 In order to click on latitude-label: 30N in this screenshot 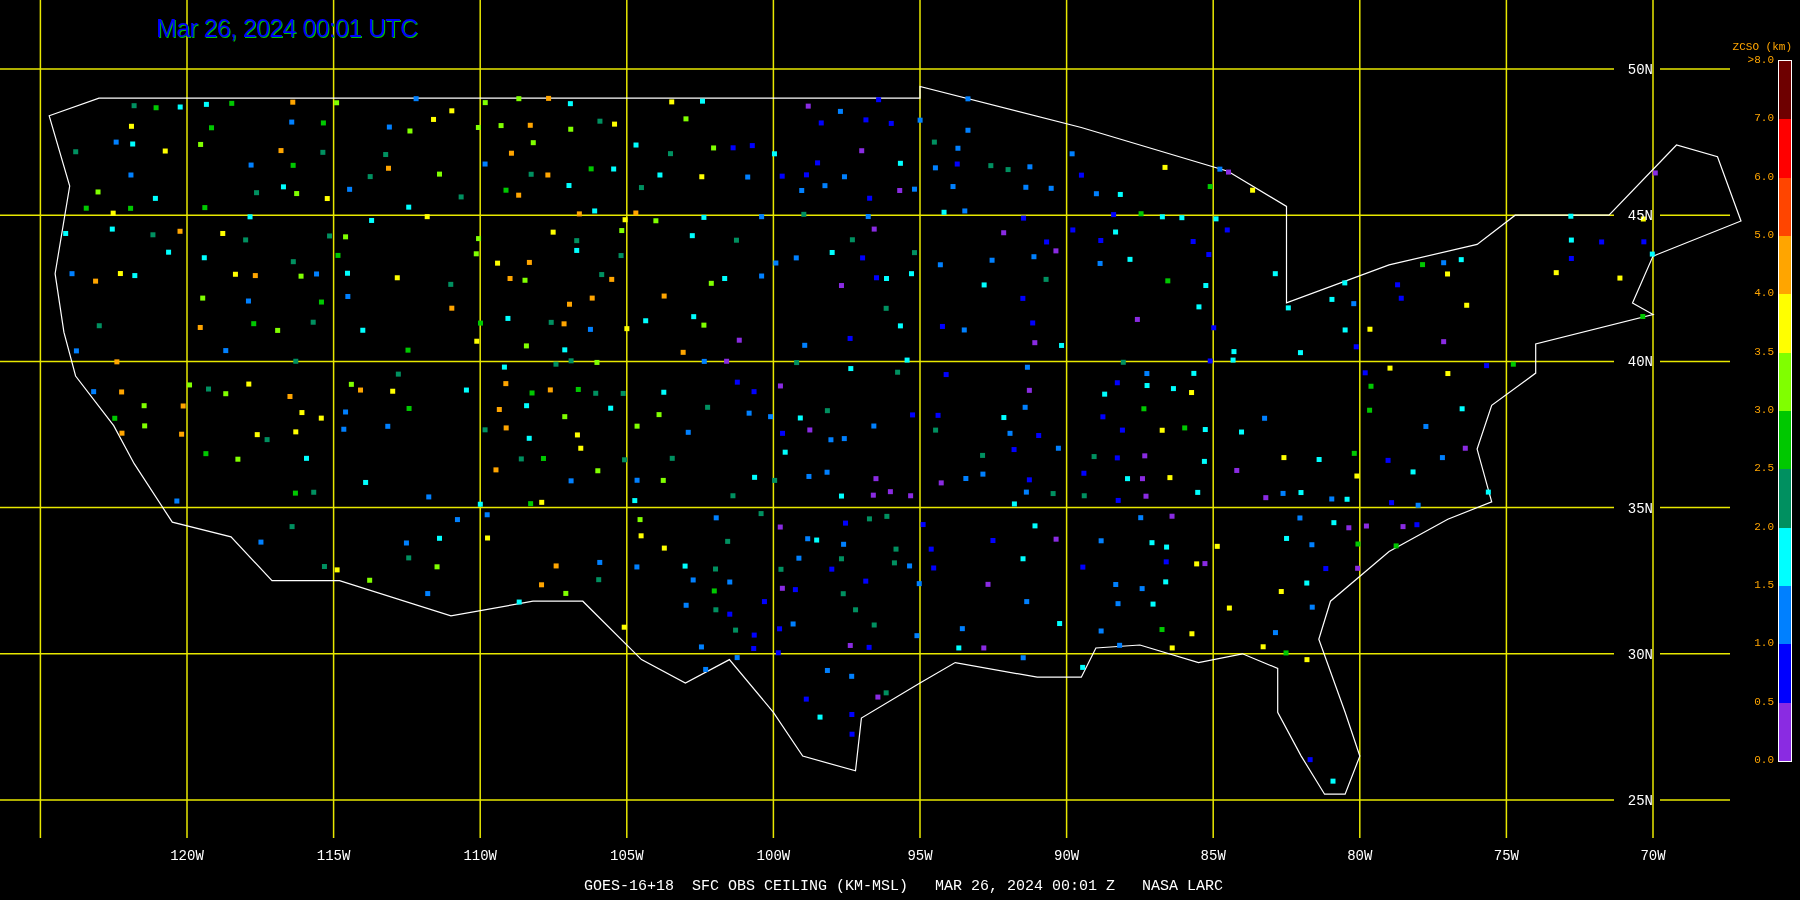, I will do `click(1640, 654)`.